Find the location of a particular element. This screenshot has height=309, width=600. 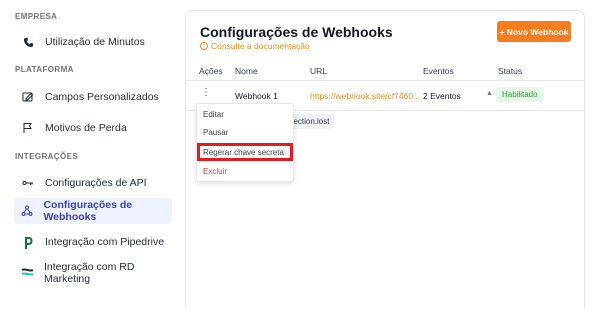

column-header-acoes: Ações is located at coordinates (211, 71).